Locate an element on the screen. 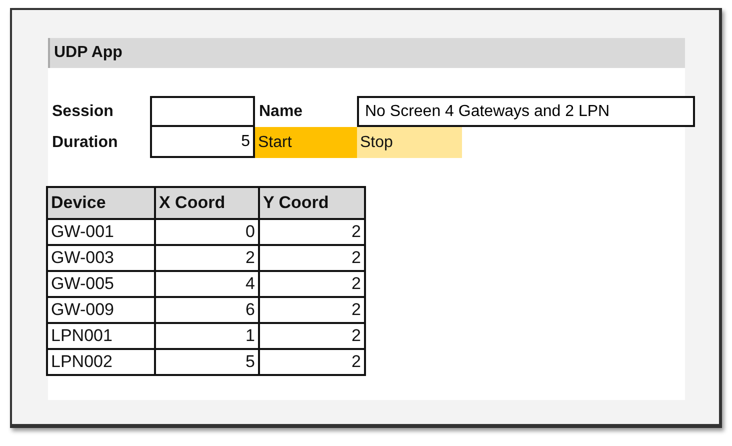  name-field: No Screen 4 Gateways and 2 LPN is located at coordinates (526, 111).